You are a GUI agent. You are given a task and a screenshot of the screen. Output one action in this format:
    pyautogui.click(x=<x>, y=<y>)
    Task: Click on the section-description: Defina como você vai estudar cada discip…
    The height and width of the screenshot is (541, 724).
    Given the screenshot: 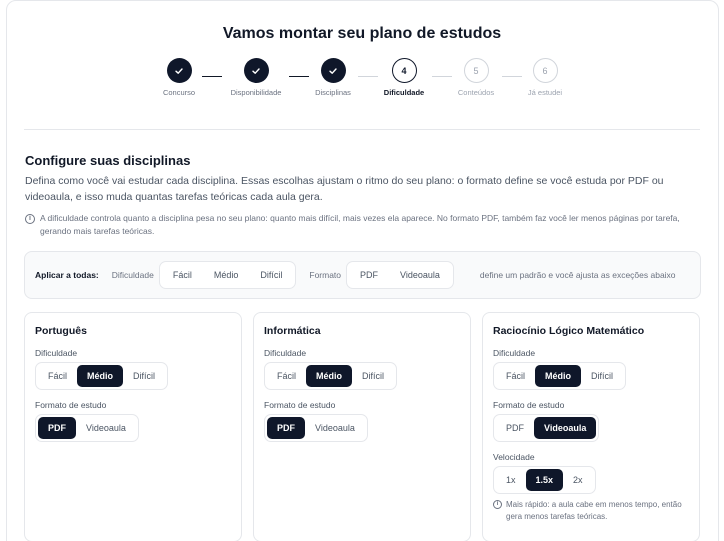 What is the action you would take?
    pyautogui.click(x=344, y=189)
    